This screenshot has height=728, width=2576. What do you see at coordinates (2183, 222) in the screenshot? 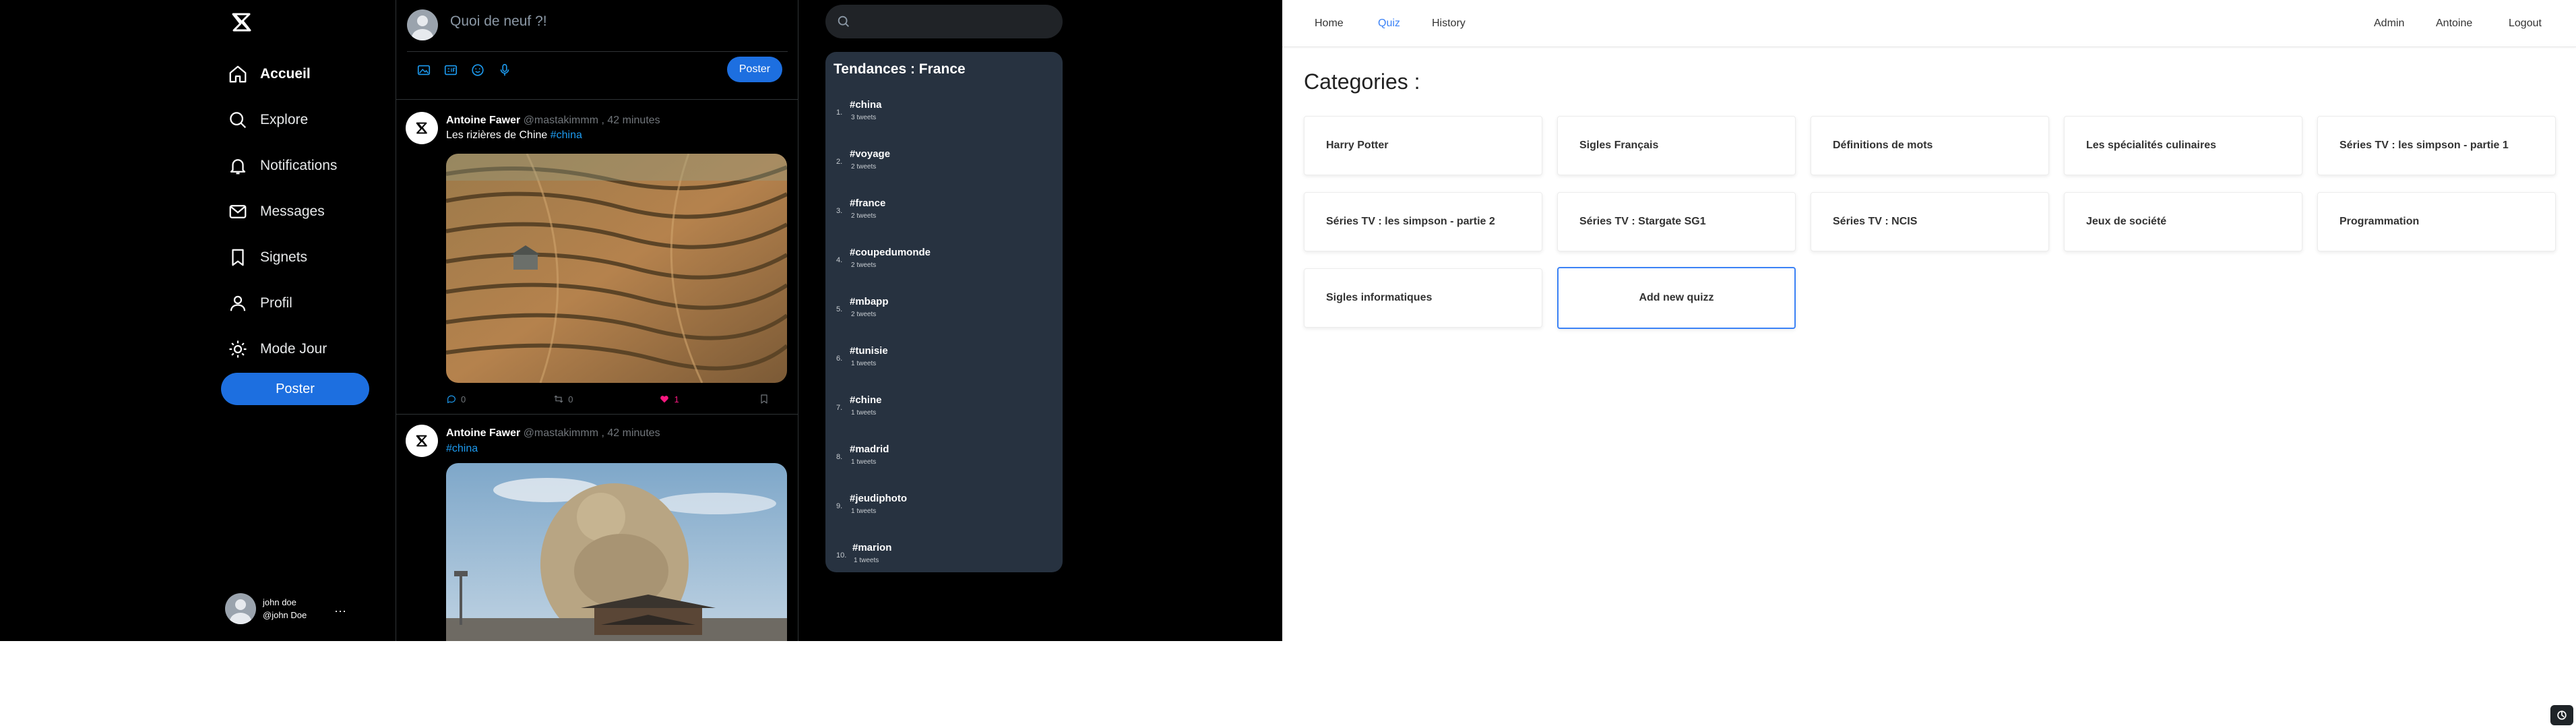
I see `category-card: Jeux de société` at bounding box center [2183, 222].